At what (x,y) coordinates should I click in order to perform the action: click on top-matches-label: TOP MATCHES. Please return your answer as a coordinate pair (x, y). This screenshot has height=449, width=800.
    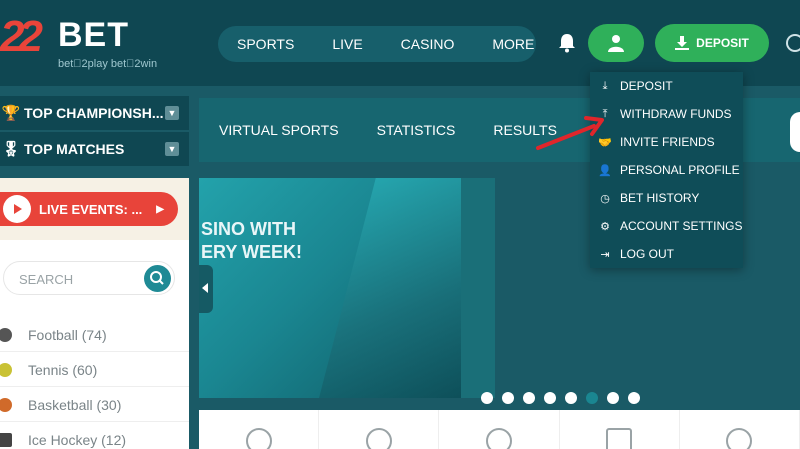
    Looking at the image, I should click on (74, 149).